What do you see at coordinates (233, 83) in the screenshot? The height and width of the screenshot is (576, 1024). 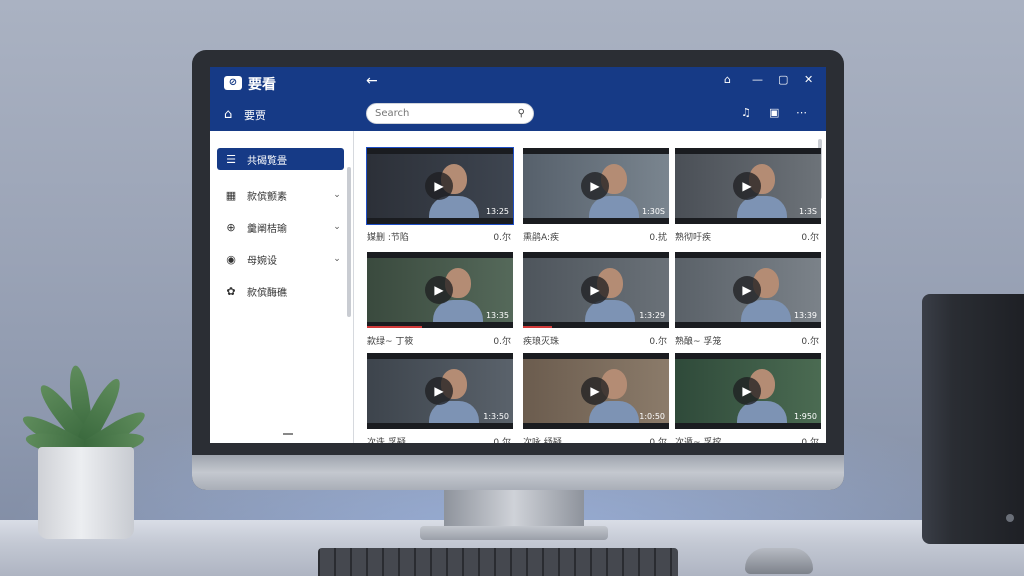 I see `app-logo-icon: ⊘` at bounding box center [233, 83].